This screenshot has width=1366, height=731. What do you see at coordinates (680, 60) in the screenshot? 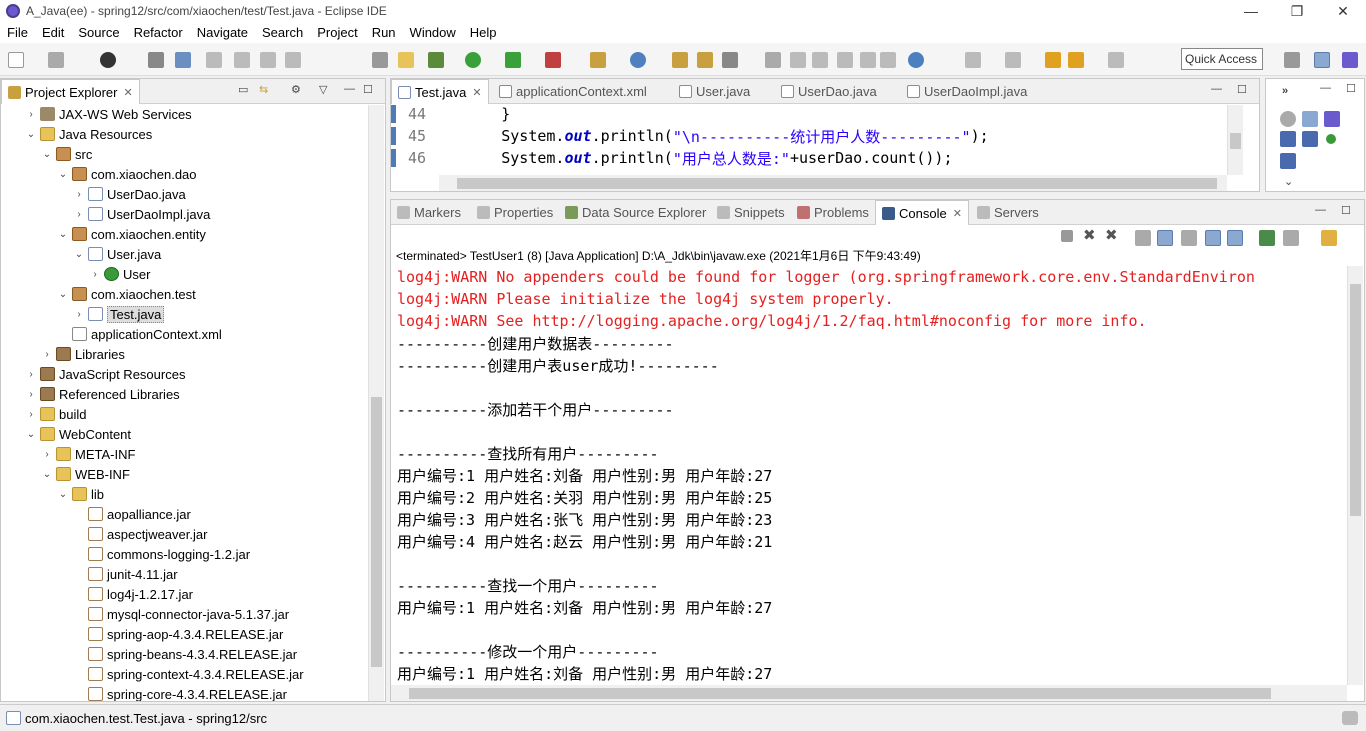
I see `open-type-icon` at bounding box center [680, 60].